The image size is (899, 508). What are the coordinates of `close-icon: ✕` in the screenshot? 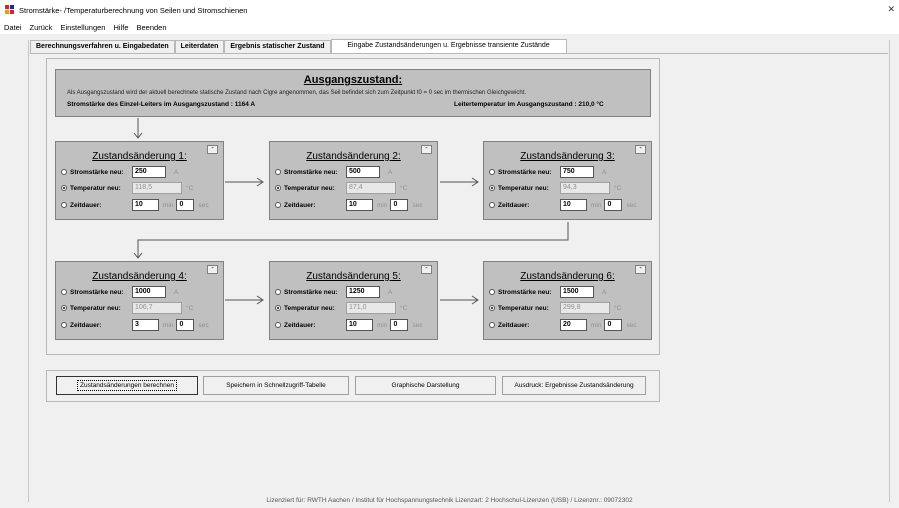 It's located at (891, 9).